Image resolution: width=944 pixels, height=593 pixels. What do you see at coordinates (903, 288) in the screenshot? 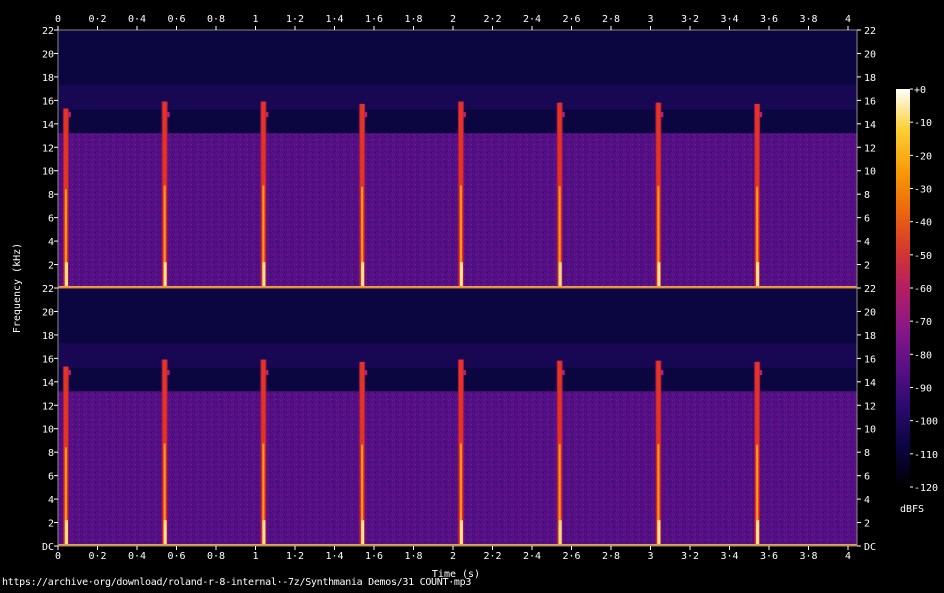
I see `colorbar-gradient` at bounding box center [903, 288].